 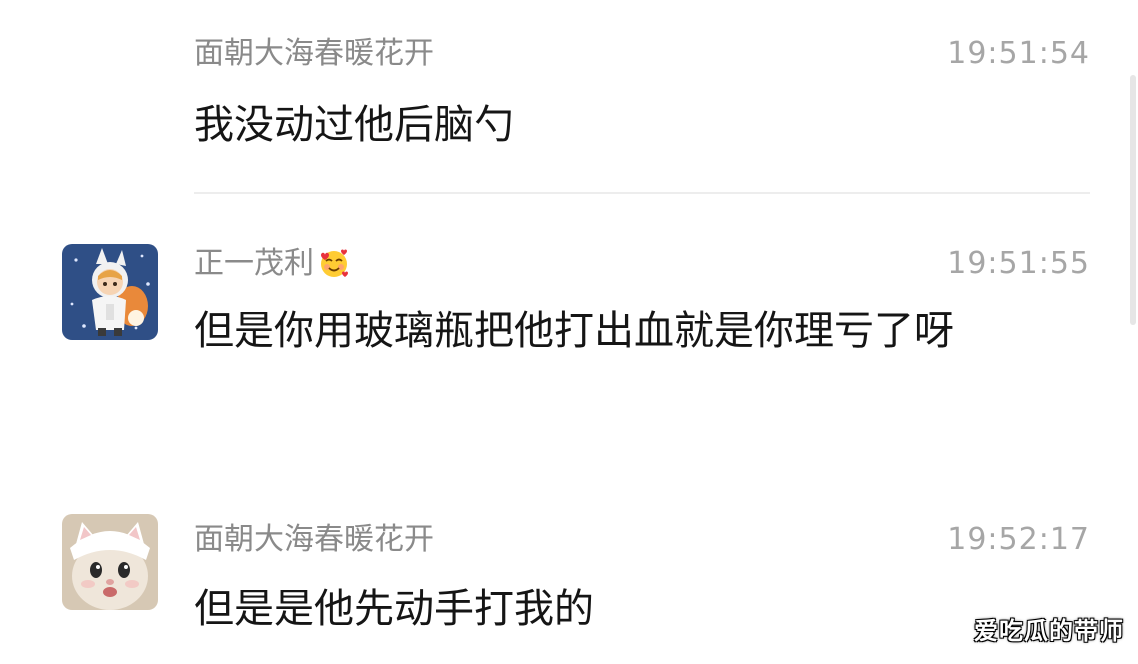 What do you see at coordinates (1049, 631) in the screenshot?
I see `watermark: 爱吃瓜的带师` at bounding box center [1049, 631].